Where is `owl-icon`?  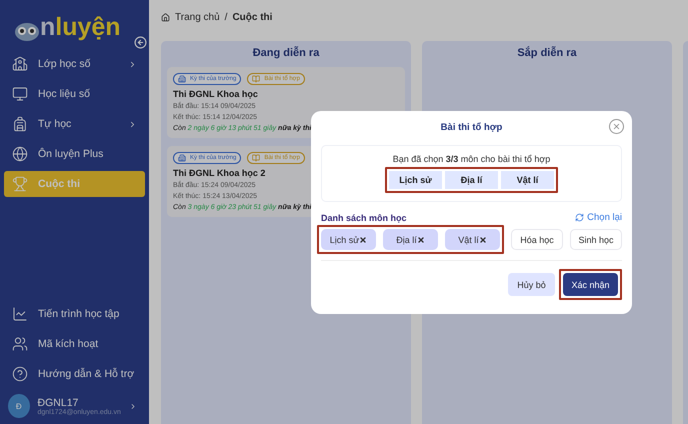 owl-icon is located at coordinates (27, 32).